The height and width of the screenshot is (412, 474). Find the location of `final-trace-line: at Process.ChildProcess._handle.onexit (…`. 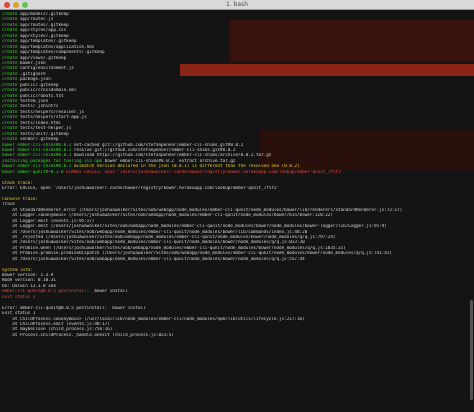

final-trace-line: at Process.ChildProcess._handle.onexit (… is located at coordinates (88, 335).